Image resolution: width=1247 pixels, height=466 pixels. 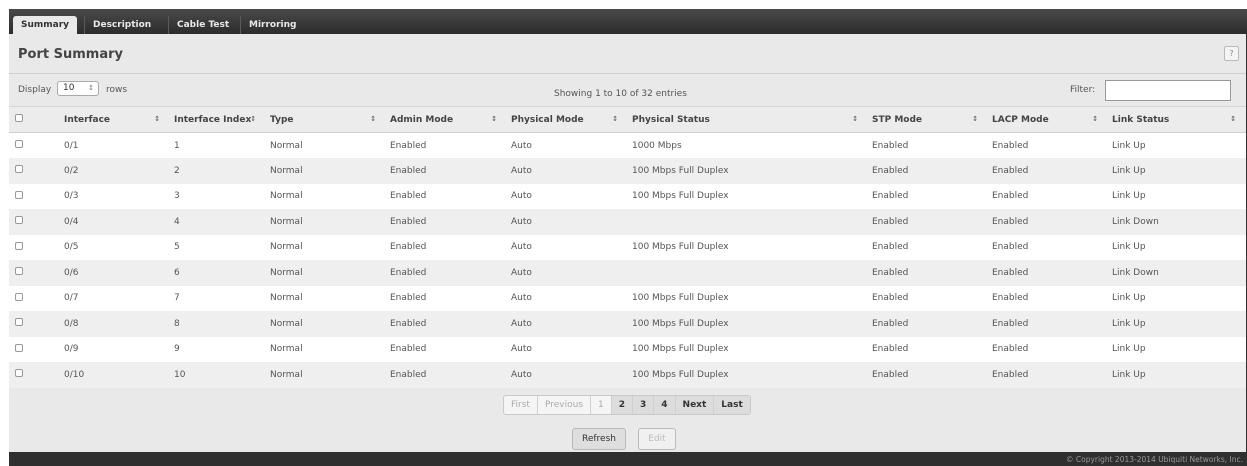 I want to click on table-cell: 8, so click(x=218, y=324).